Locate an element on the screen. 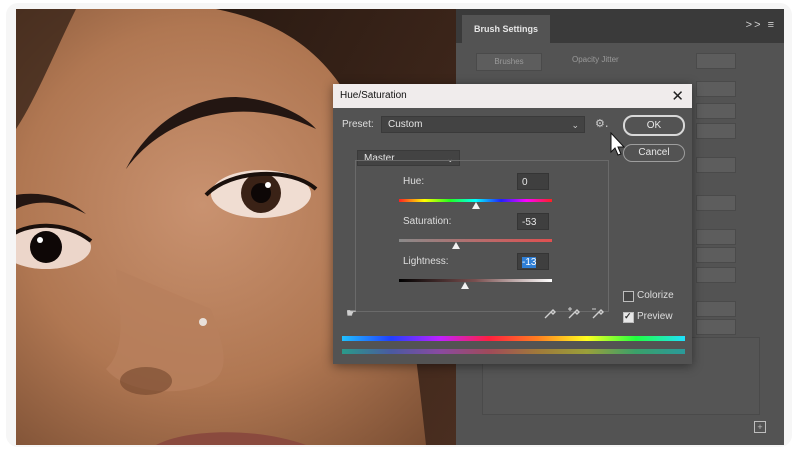 Image resolution: width=800 pixels, height=454 pixels. lightness-slider-track is located at coordinates (475, 280).